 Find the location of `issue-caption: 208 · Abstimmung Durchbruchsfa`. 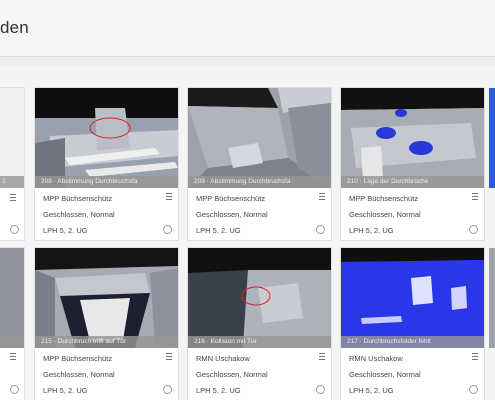

issue-caption: 208 · Abstimmung Durchbruchsfa is located at coordinates (106, 182).